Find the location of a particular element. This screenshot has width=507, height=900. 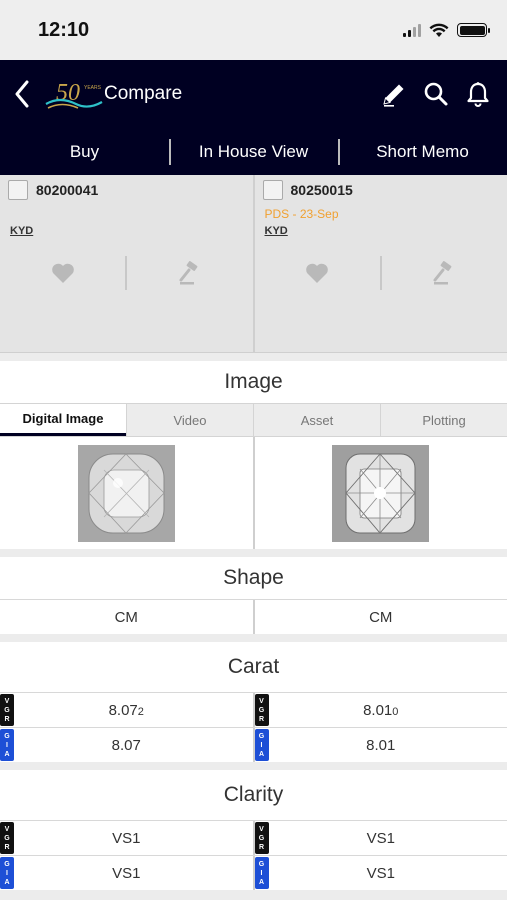

segment-in-house-view: In House View is located at coordinates (253, 151).